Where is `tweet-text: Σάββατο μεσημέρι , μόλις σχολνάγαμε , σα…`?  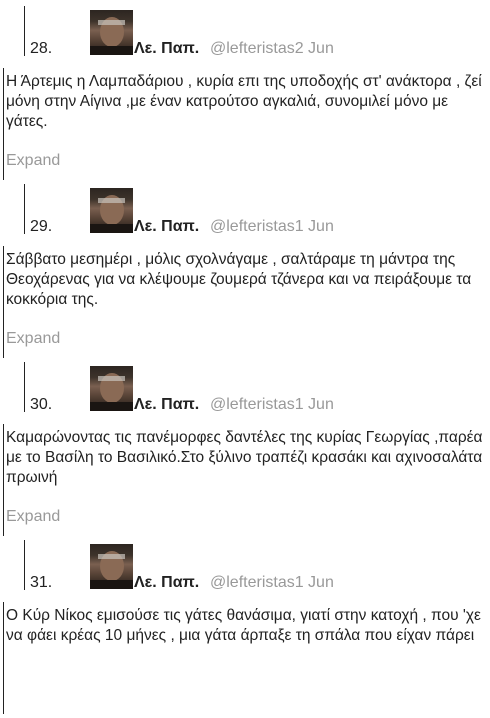 tweet-text: Σάββατο μεσημέρι , μόλις σχολνάγαμε , σα… is located at coordinates (239, 279).